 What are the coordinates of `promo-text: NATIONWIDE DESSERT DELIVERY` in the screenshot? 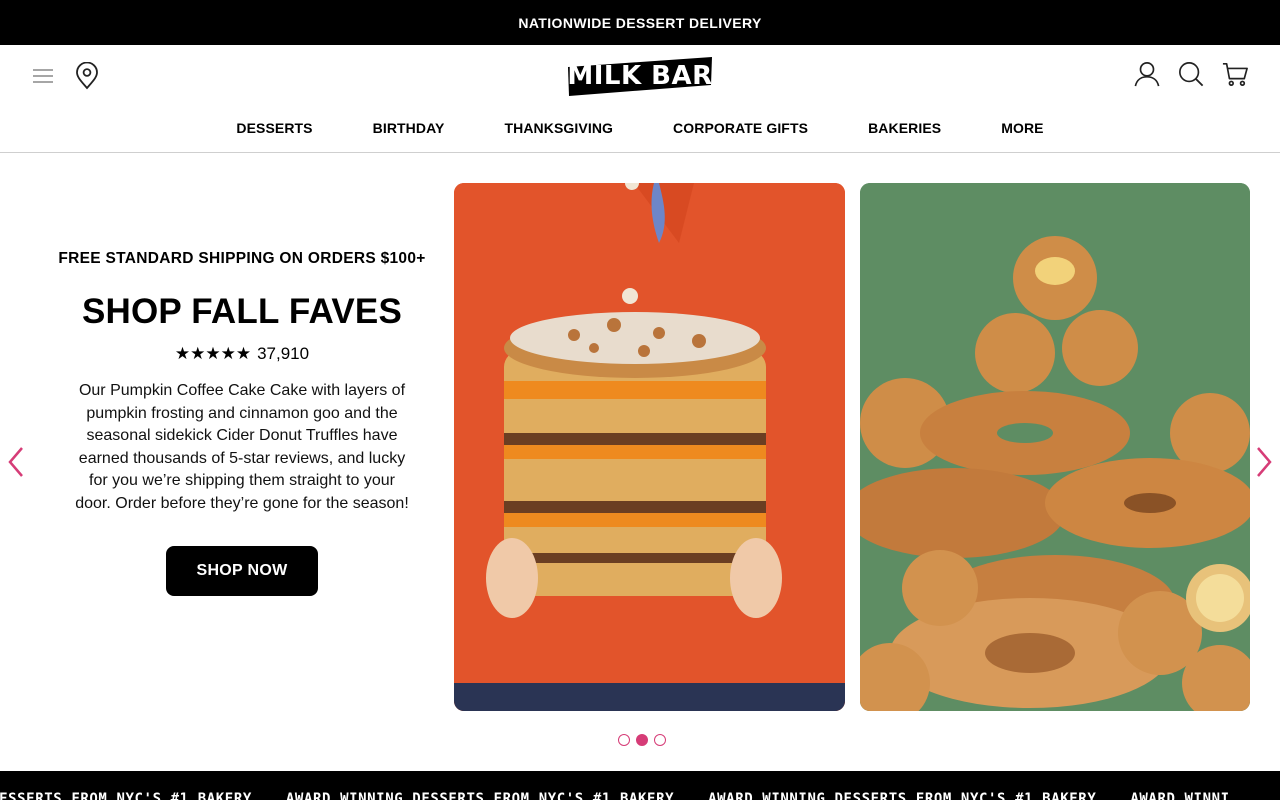 It's located at (640, 22).